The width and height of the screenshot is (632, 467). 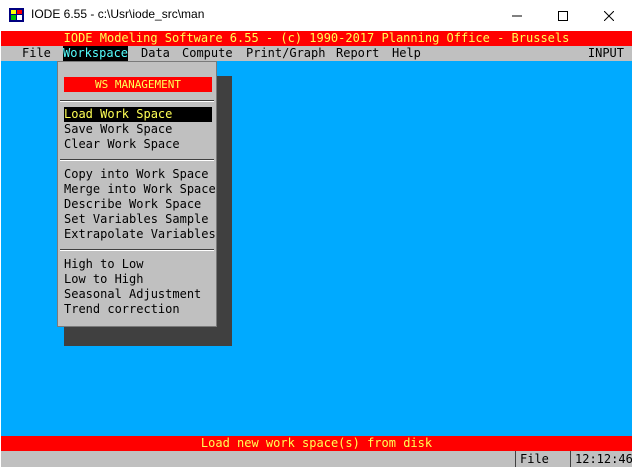 I want to click on close-button, so click(x=609, y=15).